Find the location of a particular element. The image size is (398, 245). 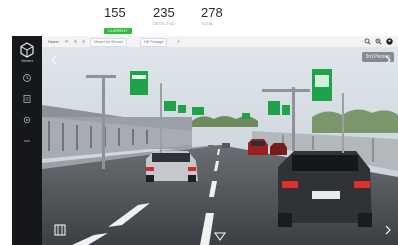

stat-detected-label: DETECTED is located at coordinates (164, 23).